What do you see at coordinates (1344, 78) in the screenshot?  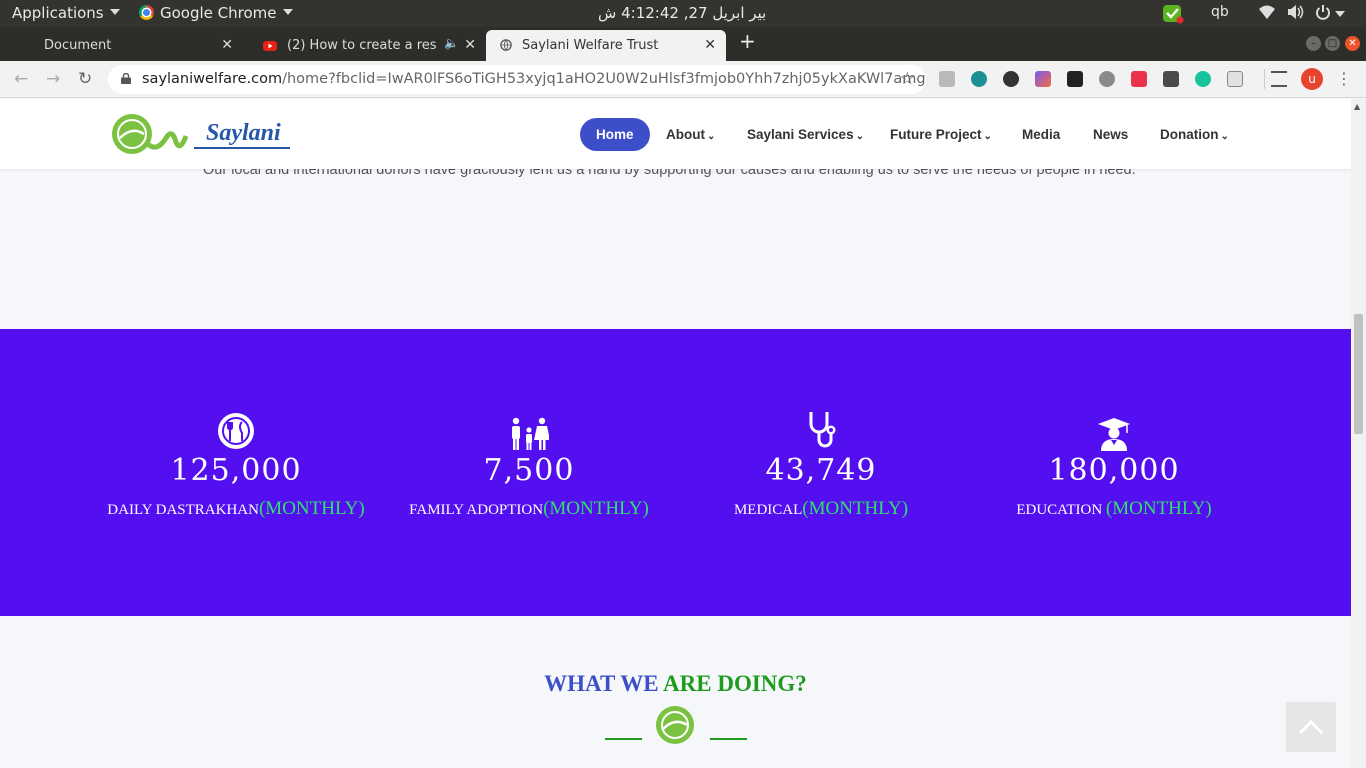 I see `menu-kebab-icon: ⋮` at bounding box center [1344, 78].